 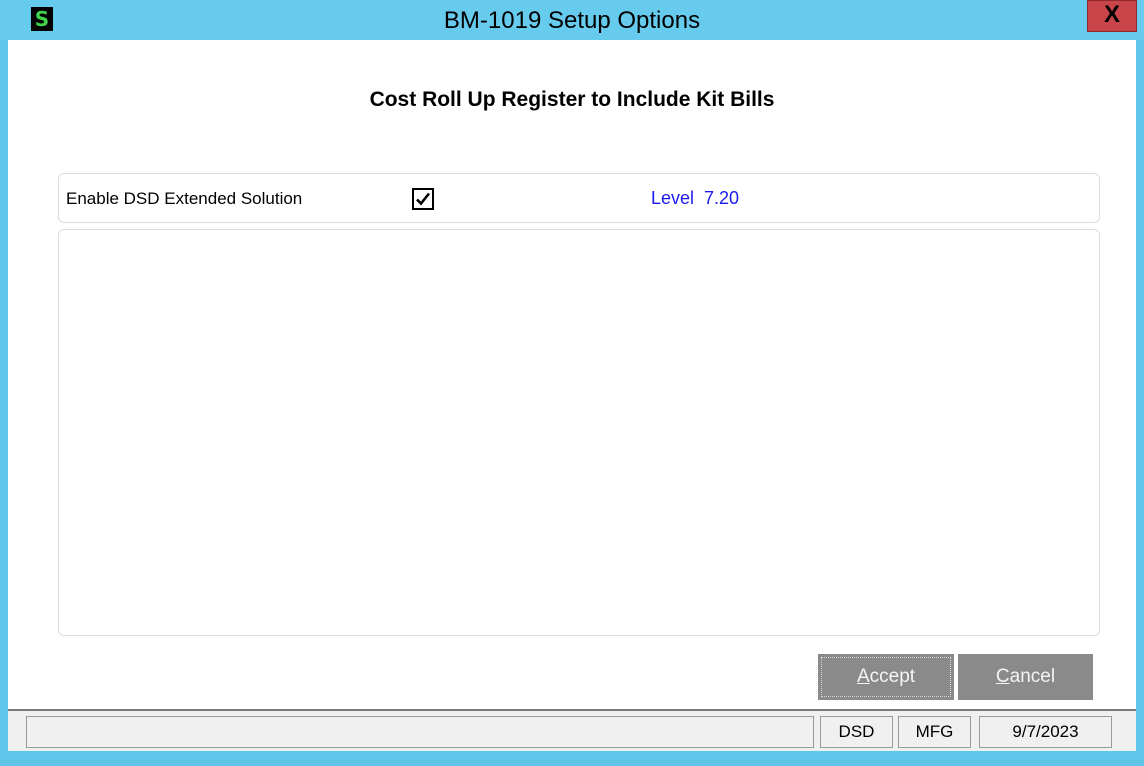 I want to click on enable-panel: Enable DSD Extended Solution Level 7.20, so click(x=579, y=198).